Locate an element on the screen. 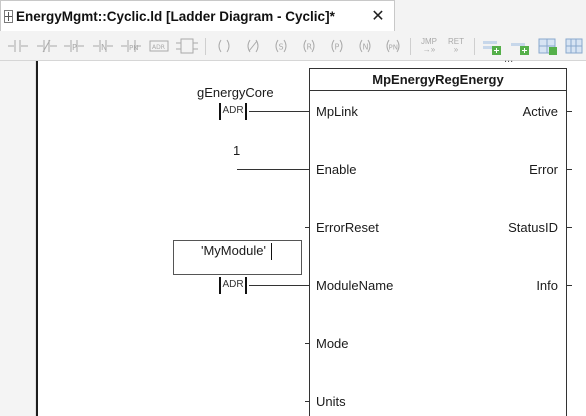 The image size is (586, 416). grid-large-icon is located at coordinates (575, 46).